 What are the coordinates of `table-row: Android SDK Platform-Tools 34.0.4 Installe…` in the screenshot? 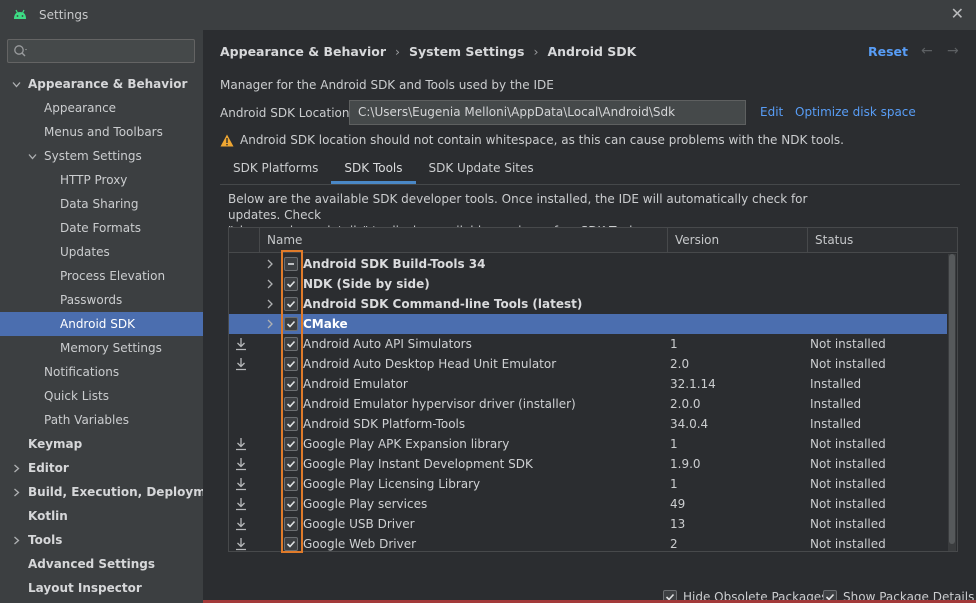 It's located at (588, 424).